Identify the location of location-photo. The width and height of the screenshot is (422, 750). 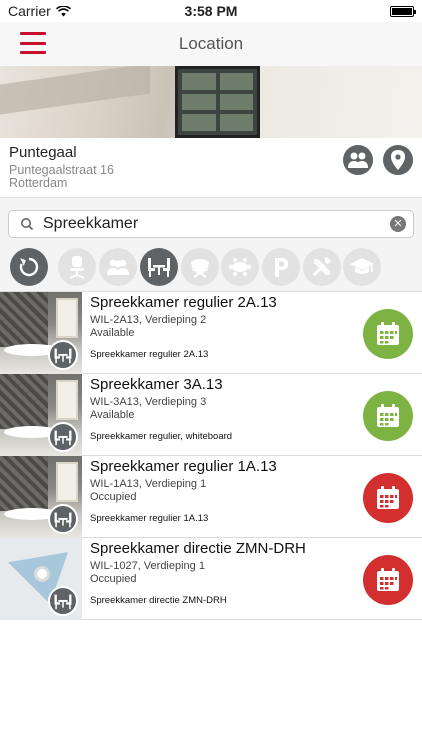
(211, 102).